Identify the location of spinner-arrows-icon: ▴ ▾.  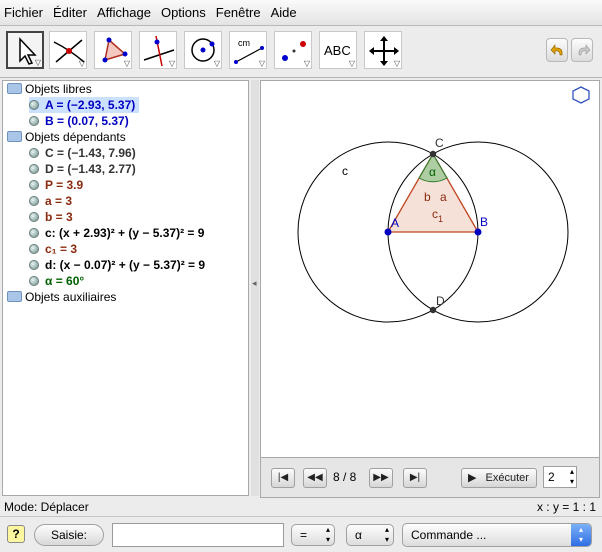
(572, 477).